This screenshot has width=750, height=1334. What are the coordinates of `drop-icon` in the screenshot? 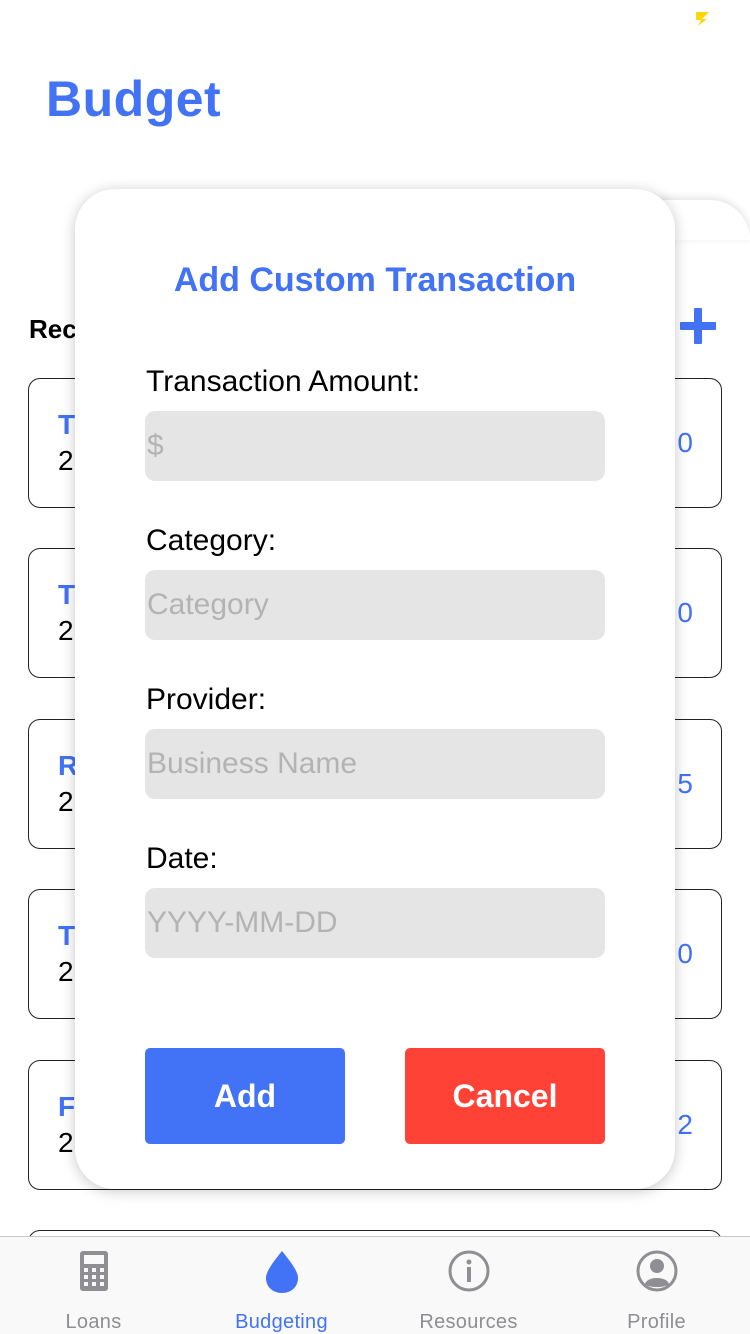 It's located at (281, 1272).